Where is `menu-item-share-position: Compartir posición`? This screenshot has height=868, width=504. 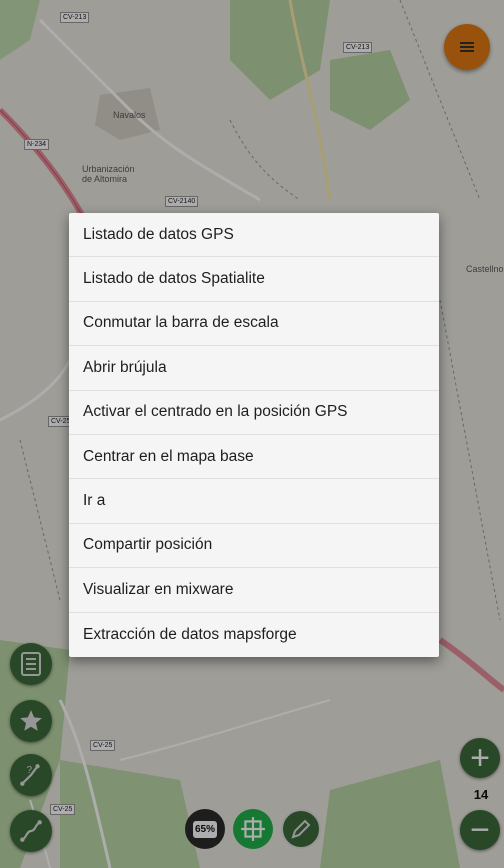
menu-item-share-position: Compartir posición is located at coordinates (254, 546).